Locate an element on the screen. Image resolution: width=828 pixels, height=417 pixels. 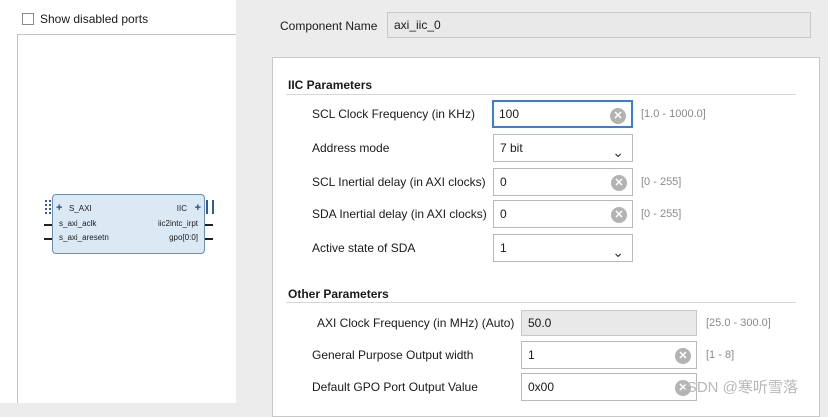
gpo-width-label: General Purpose Output width is located at coordinates (393, 355).